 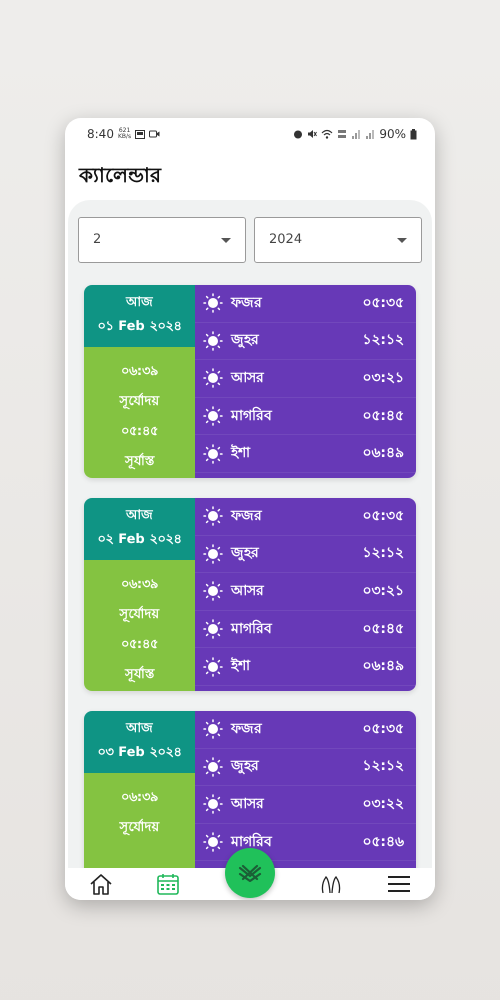 I want to click on dropdown: 2024, so click(x=338, y=240).